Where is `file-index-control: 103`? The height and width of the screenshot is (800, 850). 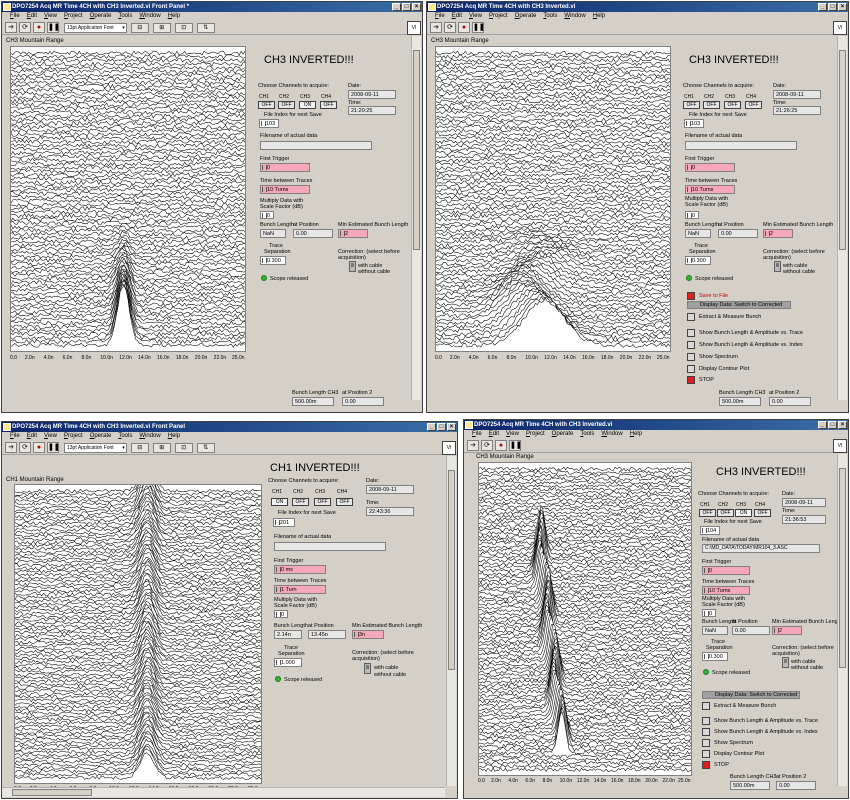 file-index-control: 103 is located at coordinates (269, 123).